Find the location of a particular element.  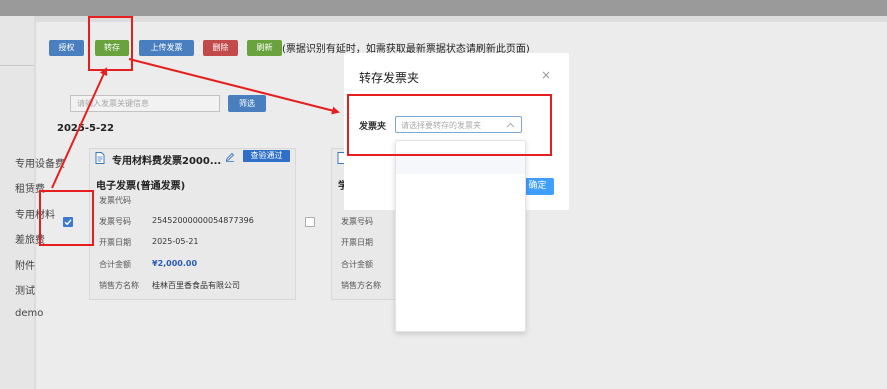

filter-button: 筛选 is located at coordinates (247, 103).